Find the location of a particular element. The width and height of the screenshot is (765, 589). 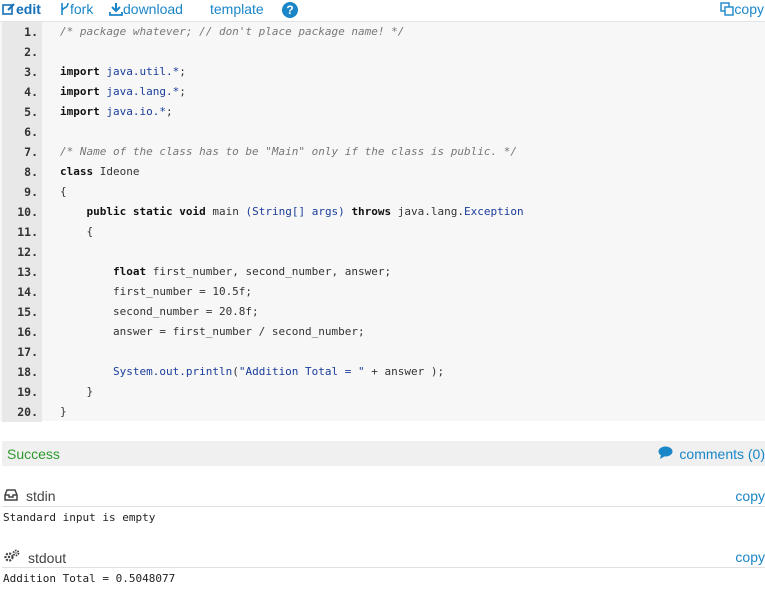

stdout-header: stdout copy is located at coordinates (383, 558).